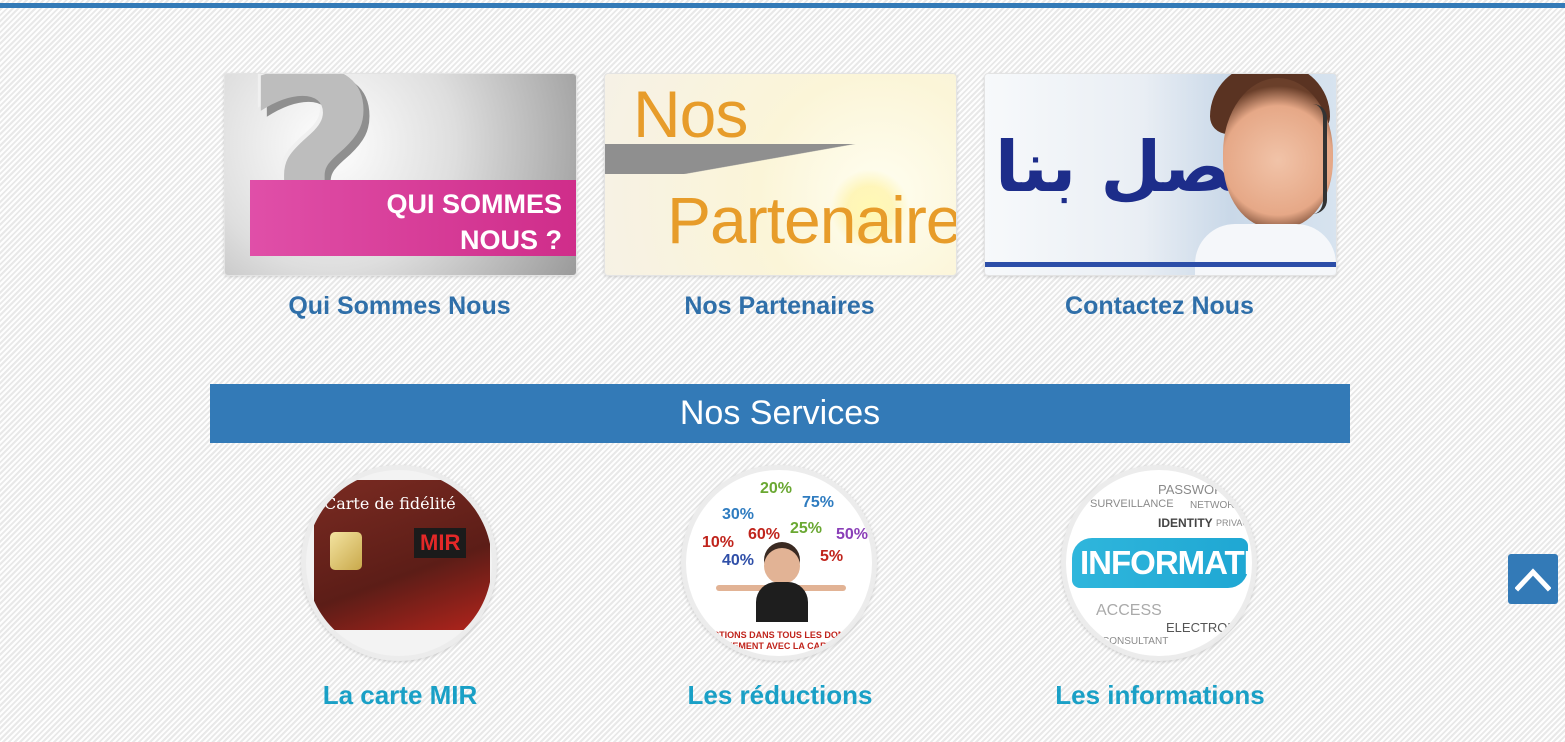 The height and width of the screenshot is (742, 1565). Describe the element at coordinates (1129, 610) in the screenshot. I see `cloud-word: ACCESS` at that location.